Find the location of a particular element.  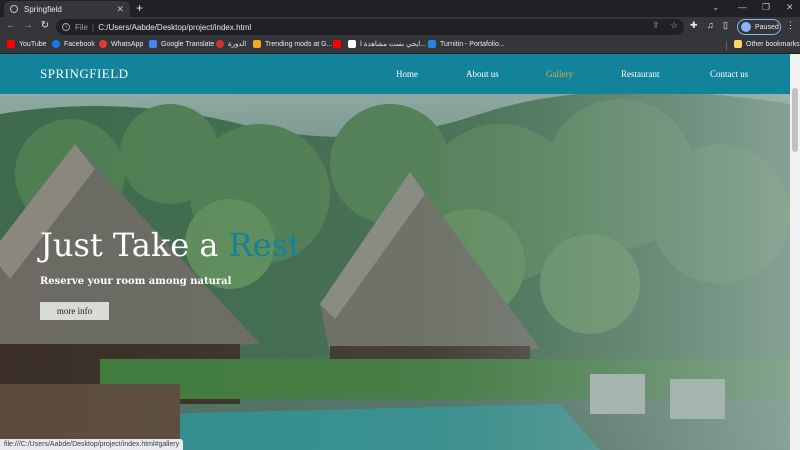

bookmark-google-translate: Google Translate is located at coordinates (181, 44).